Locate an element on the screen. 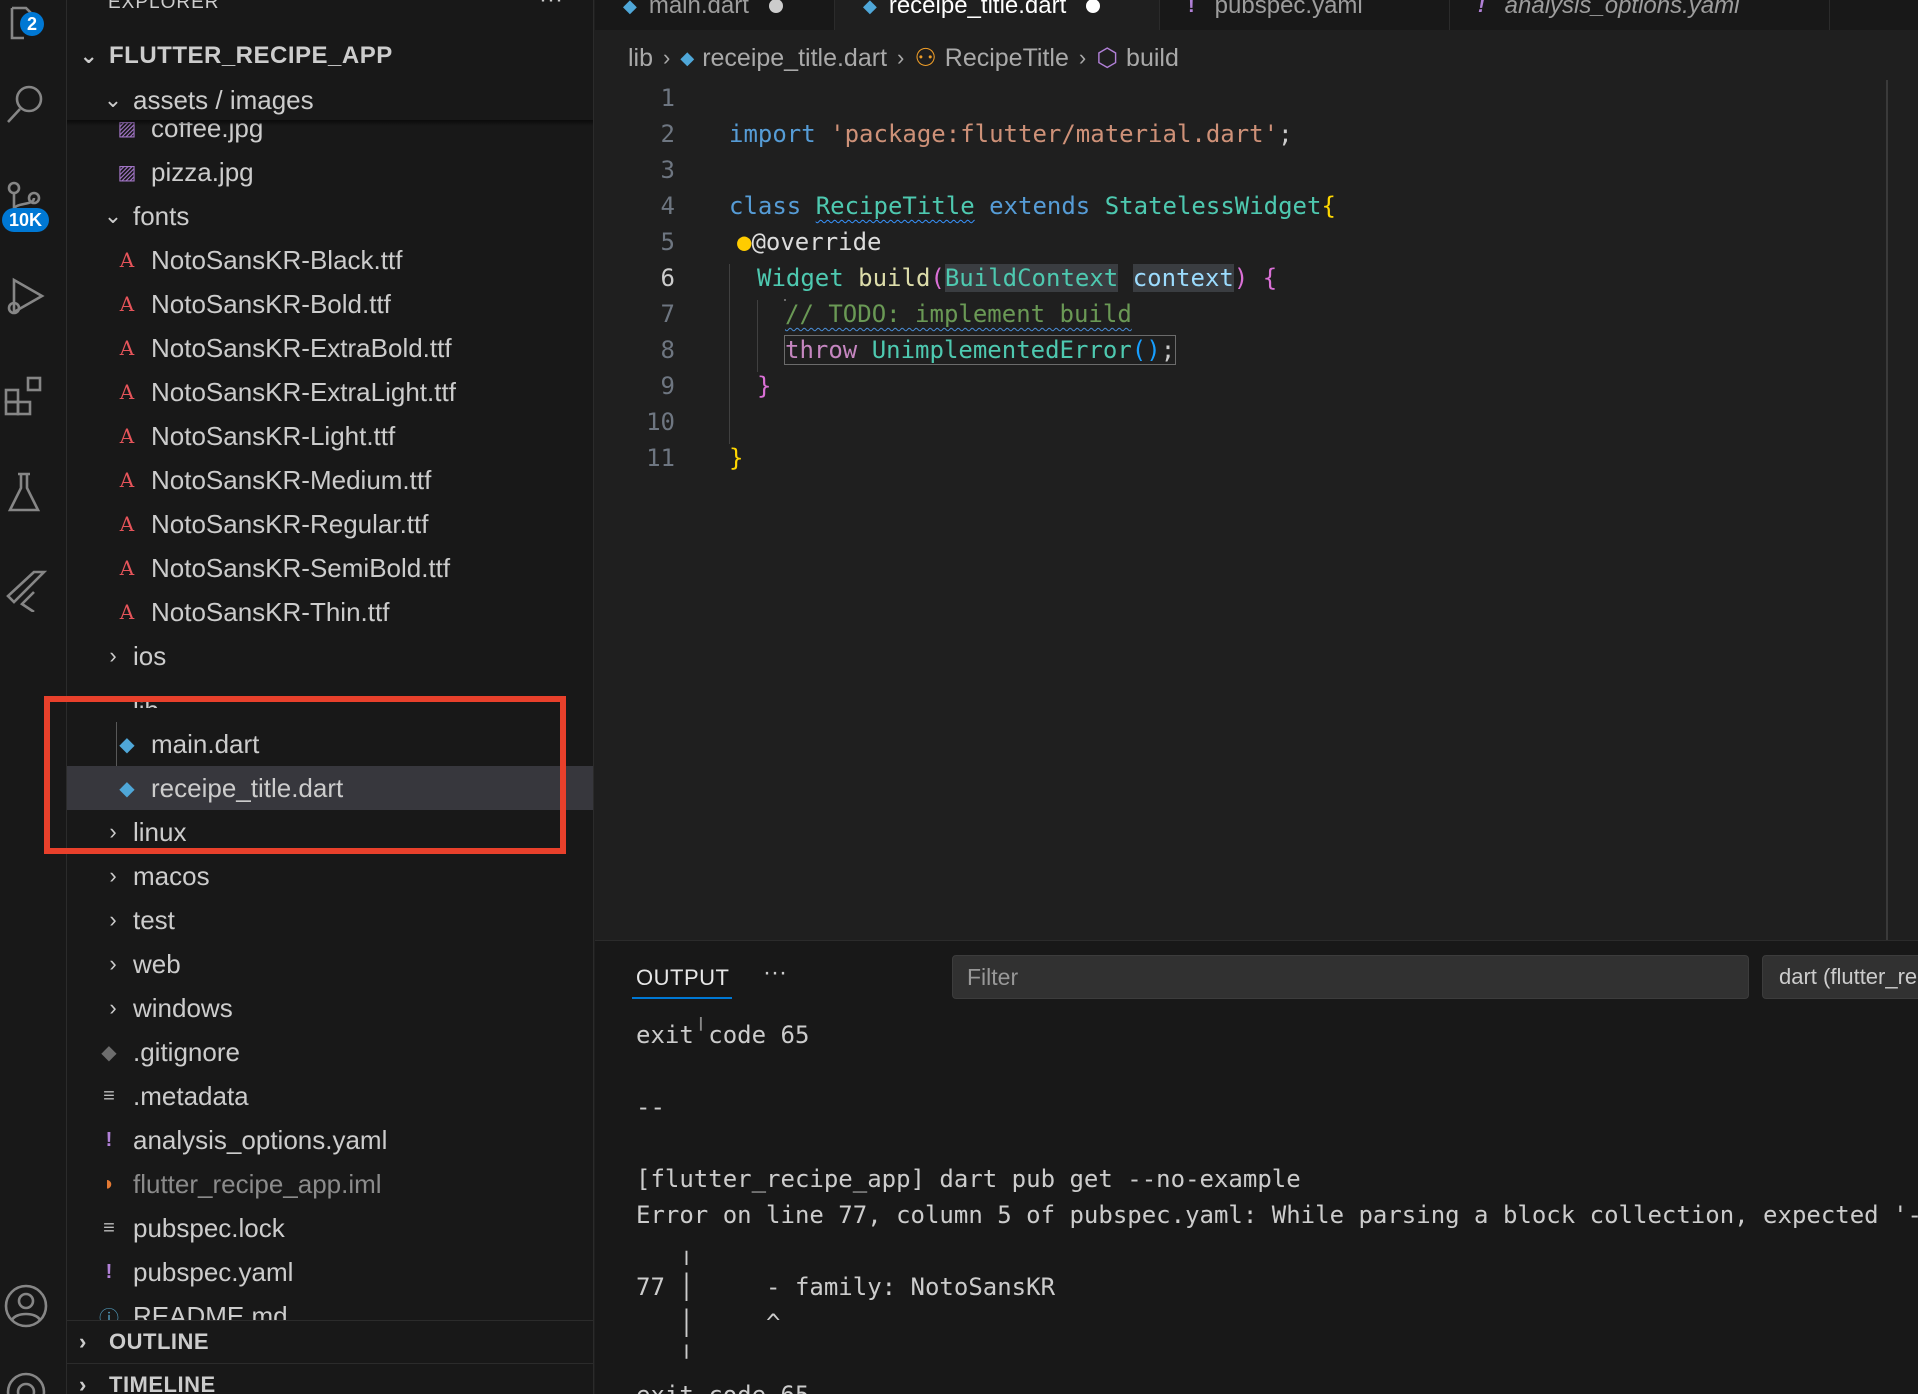 The width and height of the screenshot is (1918, 1394). tree-item-font: A NotoSansKR-SemiBold.ttf is located at coordinates (330, 568).